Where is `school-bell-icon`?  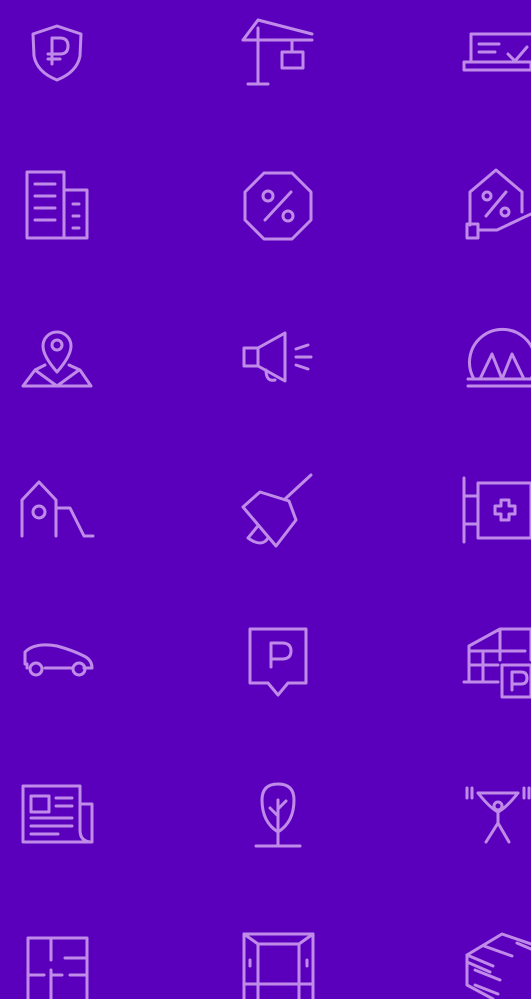 school-bell-icon is located at coordinates (277, 510).